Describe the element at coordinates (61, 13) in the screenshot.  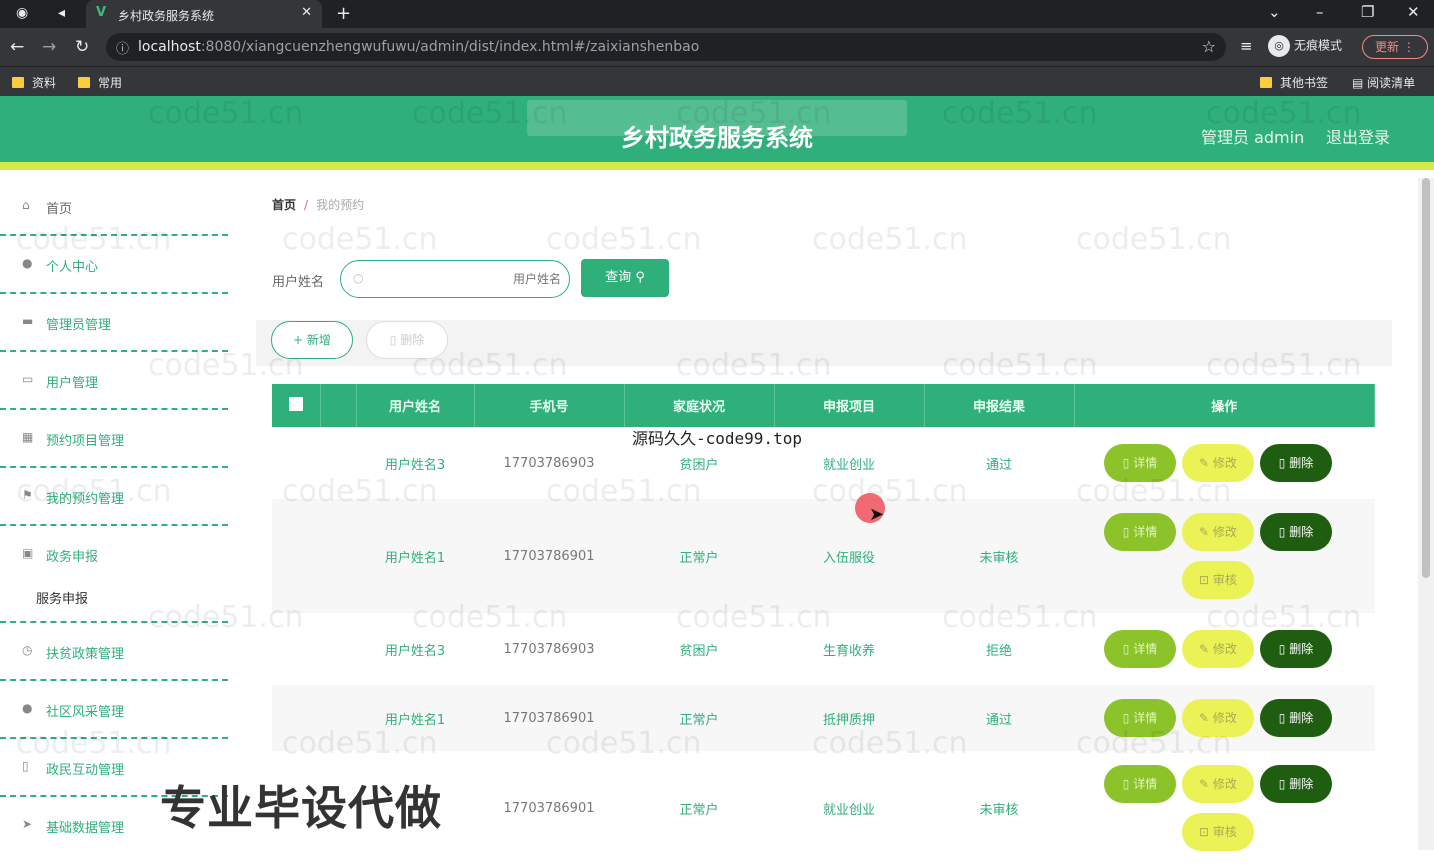
I see `mute-icon: ◂` at that location.